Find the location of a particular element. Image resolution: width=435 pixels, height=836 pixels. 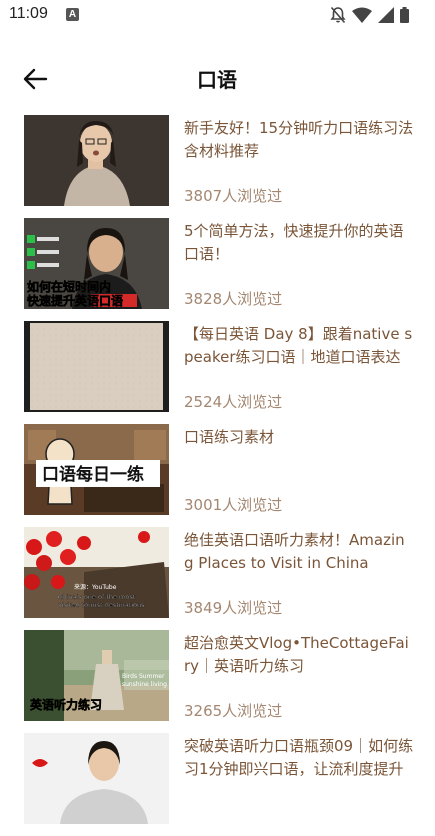

view-count: 3001人浏览过 is located at coordinates (233, 505).